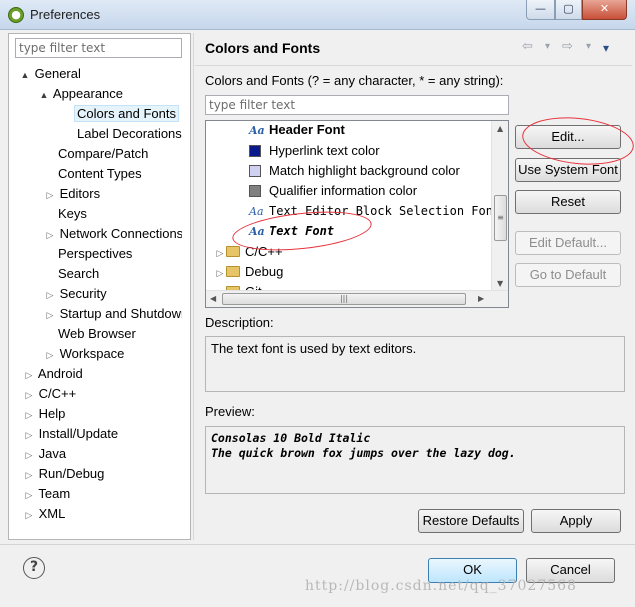 This screenshot has height=607, width=635. I want to click on go-to-default-button: Go to Default, so click(568, 275).